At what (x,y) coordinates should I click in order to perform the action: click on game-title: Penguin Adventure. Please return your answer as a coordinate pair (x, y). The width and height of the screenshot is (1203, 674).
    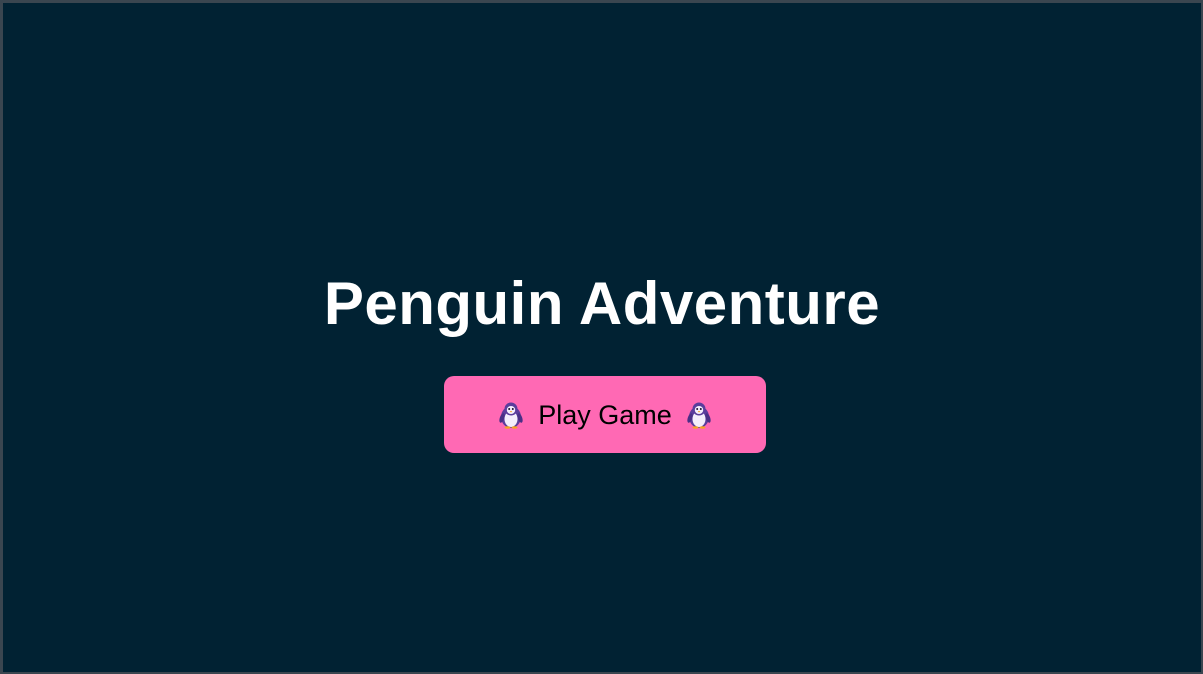
    Looking at the image, I should click on (602, 303).